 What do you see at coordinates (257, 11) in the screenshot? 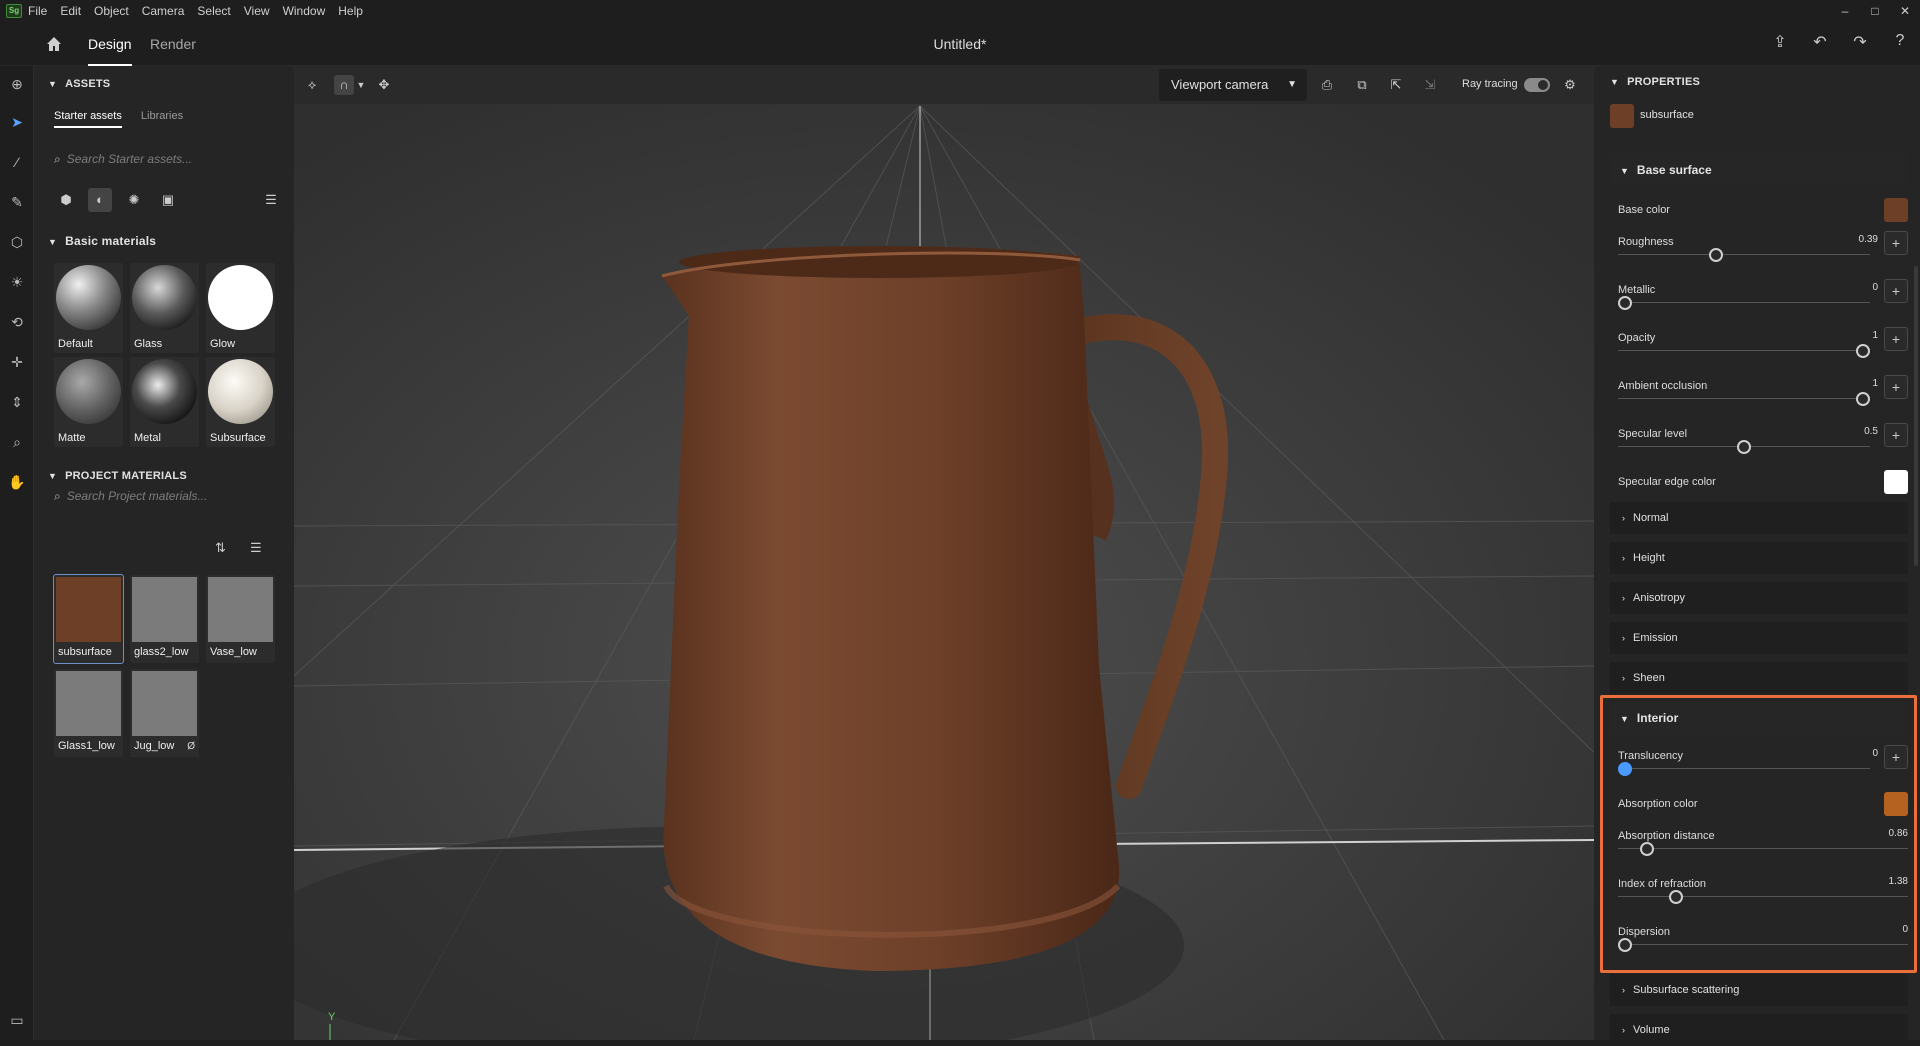
I see `menu-view: View` at bounding box center [257, 11].